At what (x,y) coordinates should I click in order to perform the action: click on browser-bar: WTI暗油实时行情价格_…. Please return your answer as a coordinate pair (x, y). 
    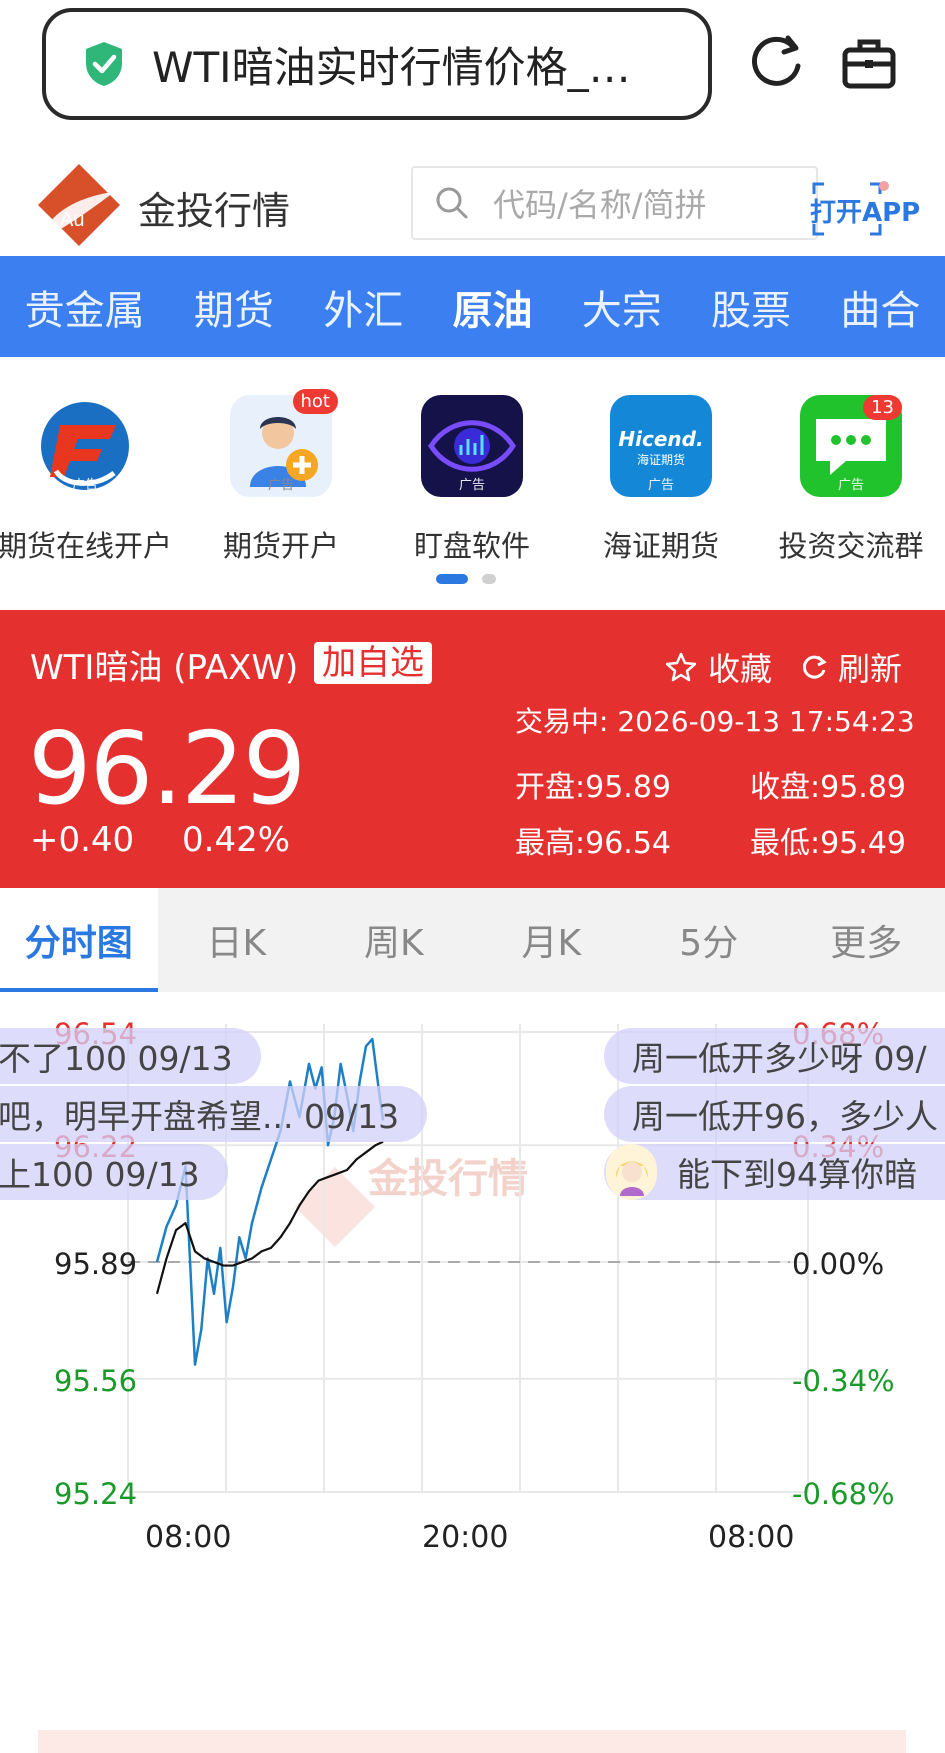
    Looking at the image, I should click on (472, 65).